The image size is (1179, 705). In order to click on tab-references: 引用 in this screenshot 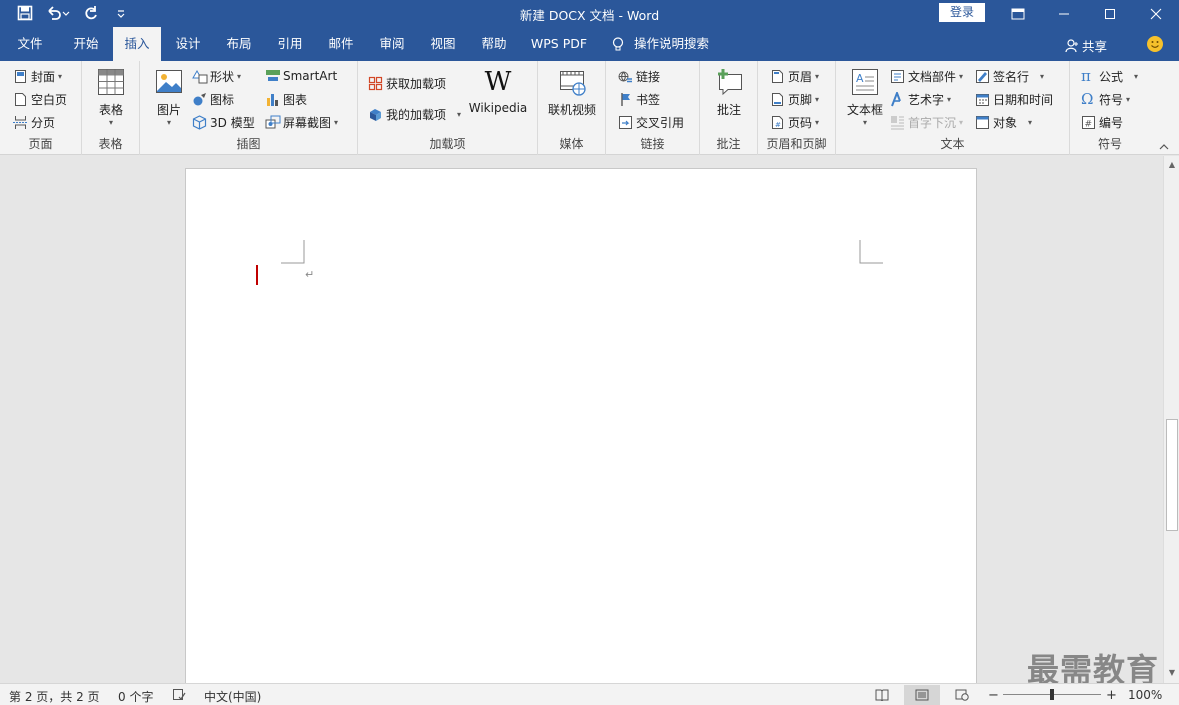, I will do `click(290, 44)`.